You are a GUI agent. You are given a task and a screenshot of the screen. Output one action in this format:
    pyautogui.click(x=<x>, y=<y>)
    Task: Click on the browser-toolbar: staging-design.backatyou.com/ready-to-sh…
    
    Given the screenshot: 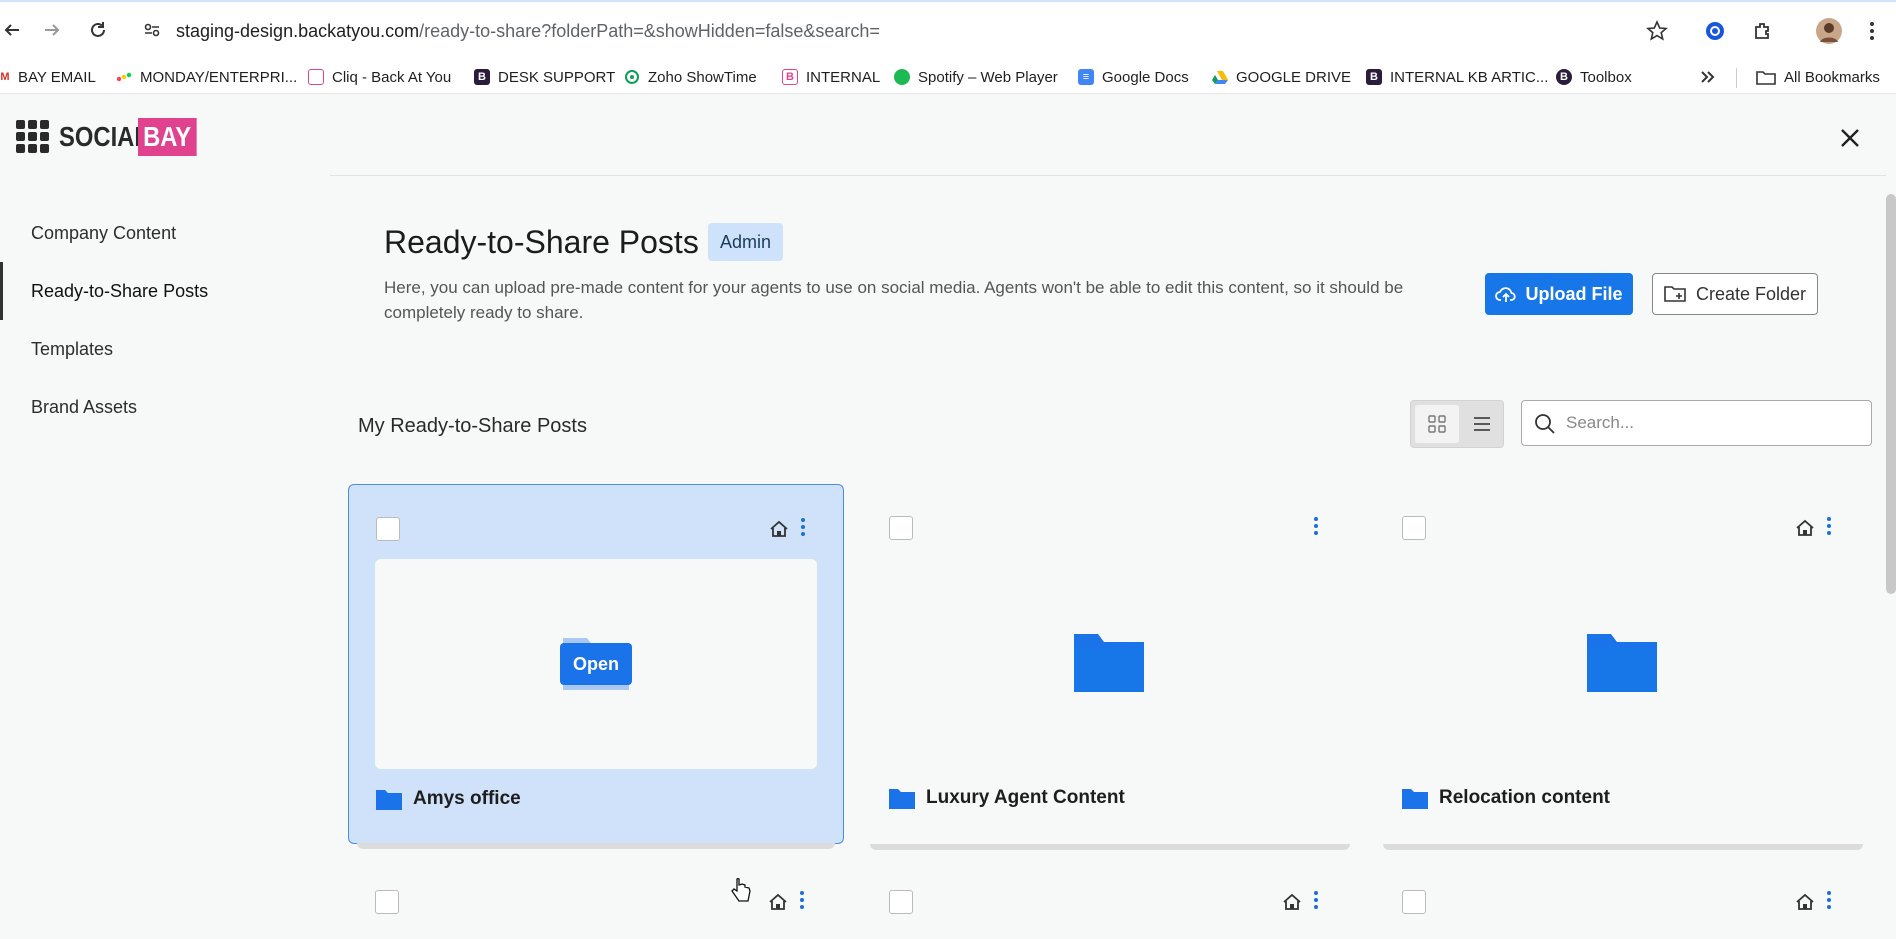 What is the action you would take?
    pyautogui.click(x=948, y=30)
    